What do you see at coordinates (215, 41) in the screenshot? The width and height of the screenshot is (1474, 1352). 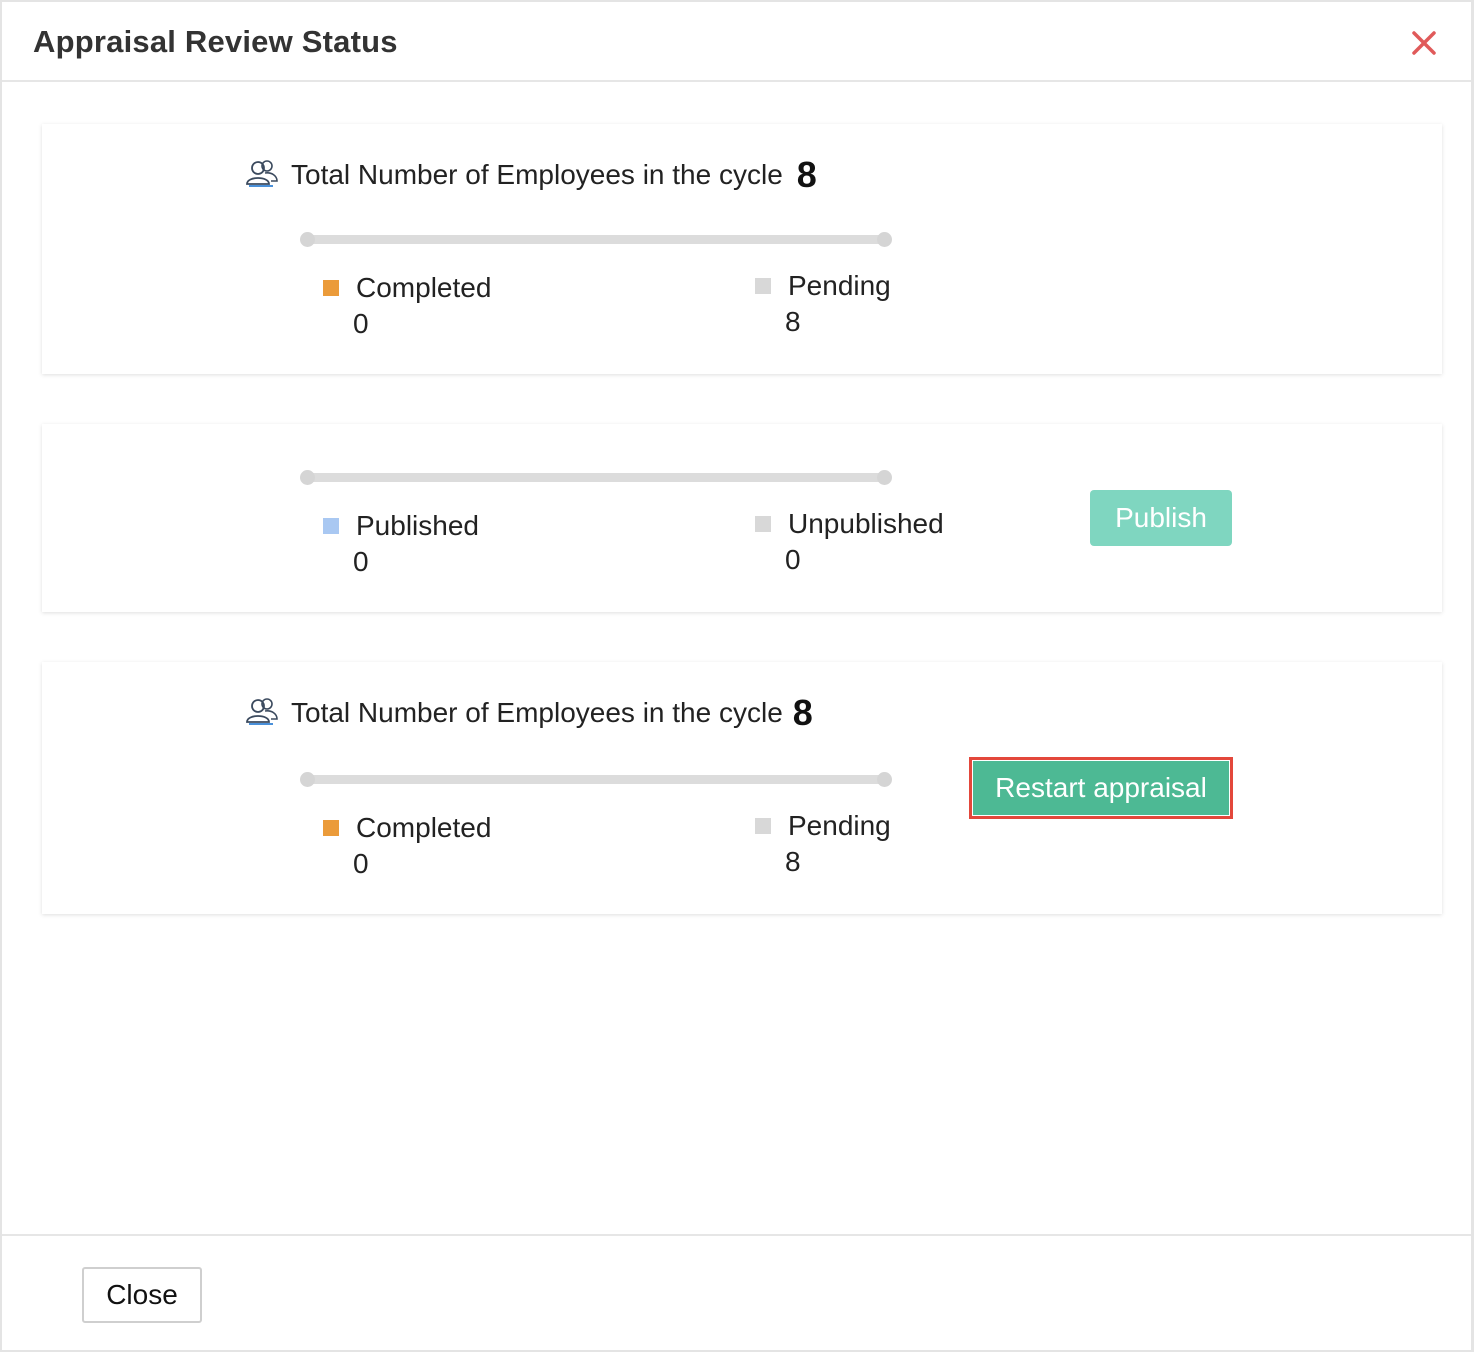 I see `dialog-title: Appraisal Review Status` at bounding box center [215, 41].